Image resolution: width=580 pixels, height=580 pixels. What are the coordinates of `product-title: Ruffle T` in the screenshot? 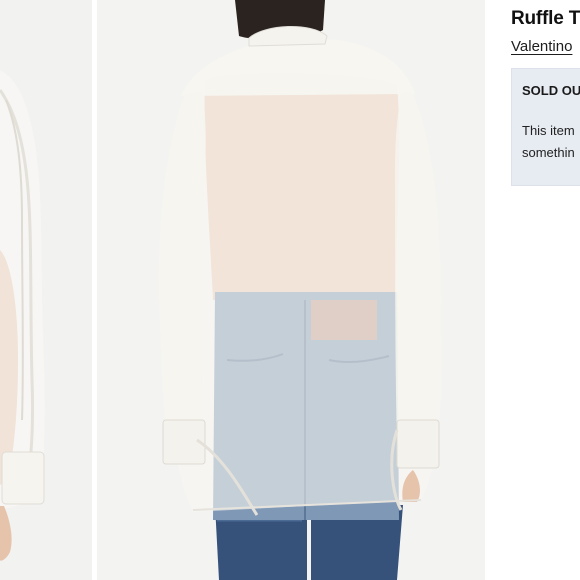 It's located at (545, 18).